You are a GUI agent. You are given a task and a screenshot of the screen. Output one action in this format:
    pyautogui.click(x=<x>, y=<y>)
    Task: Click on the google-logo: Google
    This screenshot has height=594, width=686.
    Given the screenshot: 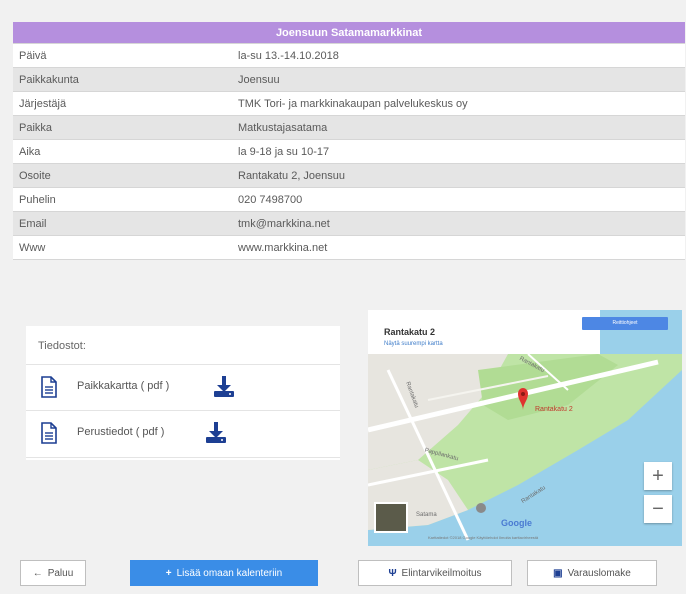 What is the action you would take?
    pyautogui.click(x=516, y=523)
    